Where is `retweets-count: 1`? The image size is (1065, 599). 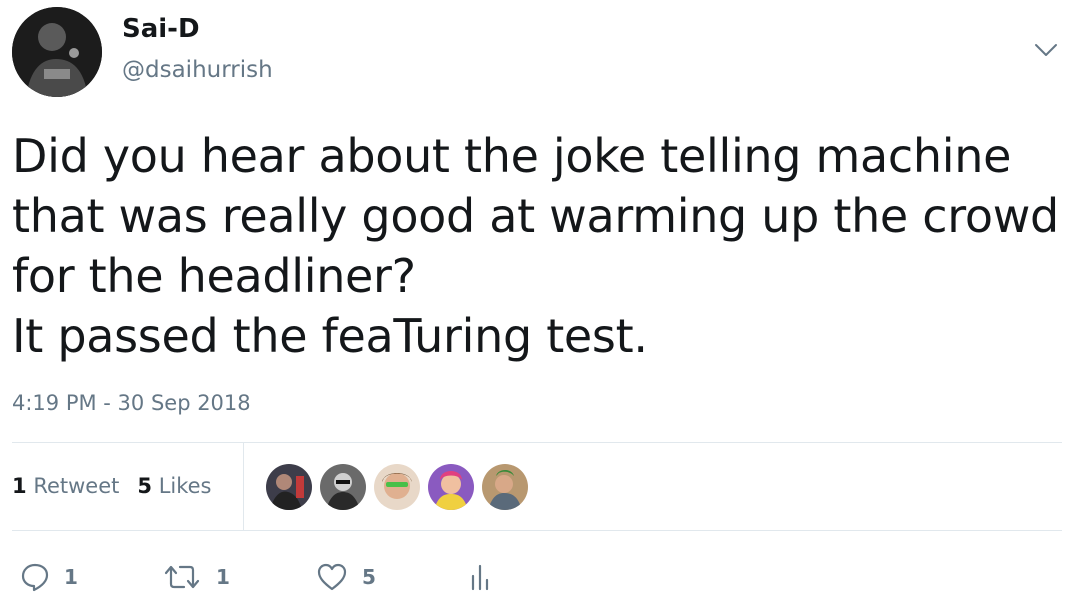 retweets-count: 1 is located at coordinates (19, 486).